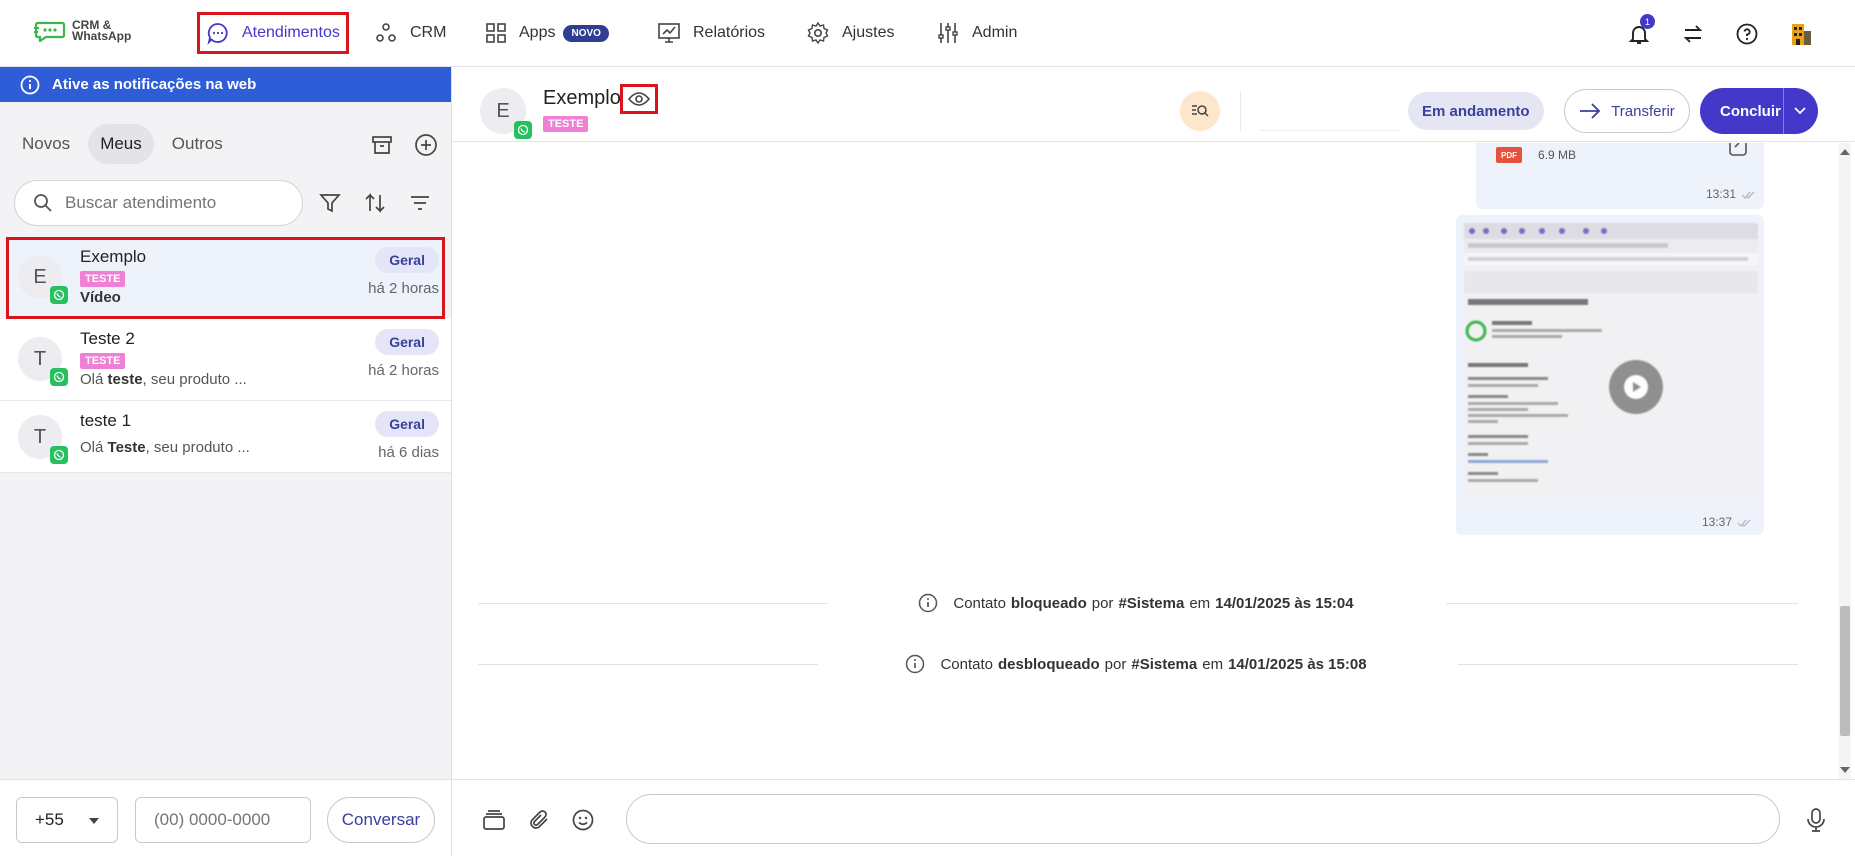 This screenshot has height=856, width=1855. I want to click on chevron-down-icon, so click(1800, 110).